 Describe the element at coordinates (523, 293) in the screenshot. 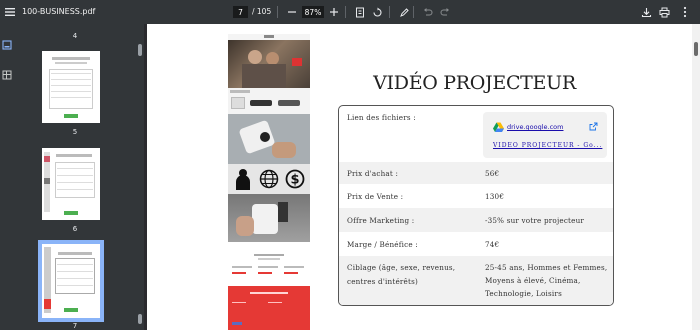

I see `row-value: Technologie, Loisirs` at that location.